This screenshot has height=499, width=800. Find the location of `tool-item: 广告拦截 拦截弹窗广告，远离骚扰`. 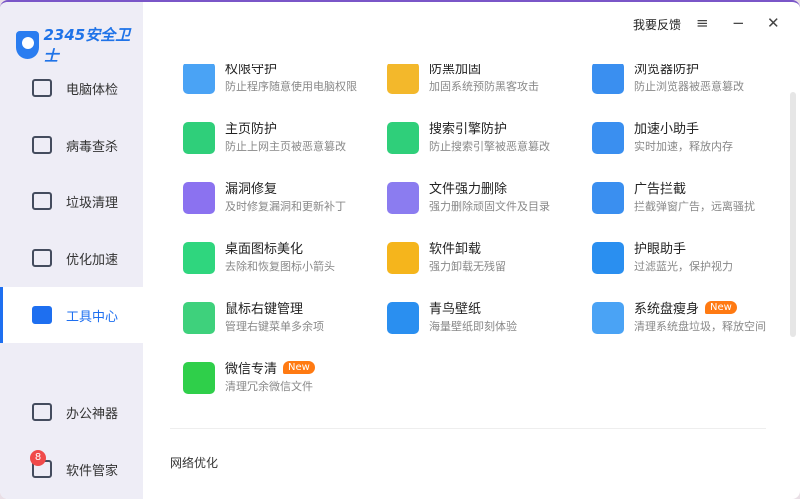

tool-item: 广告拦截 拦截弹窗广告，远离骚扰 is located at coordinates (687, 200).